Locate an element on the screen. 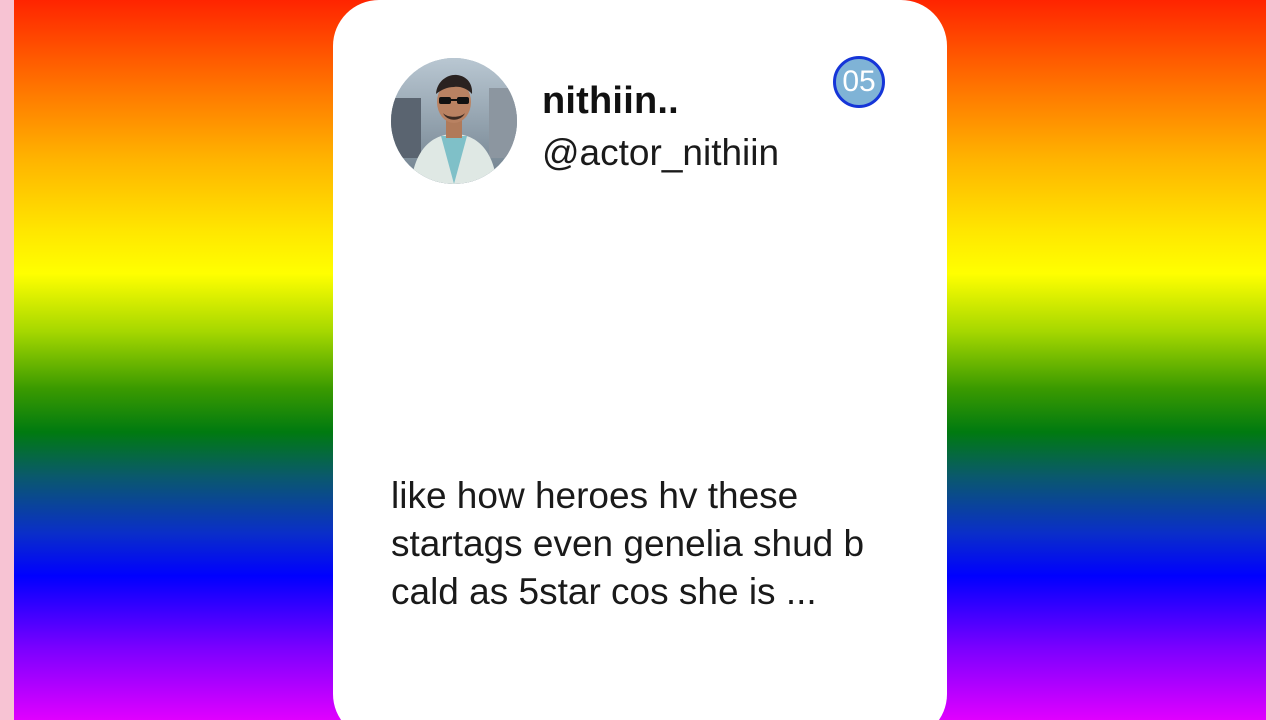  user-handle: @actor_nithiin is located at coordinates (660, 153).